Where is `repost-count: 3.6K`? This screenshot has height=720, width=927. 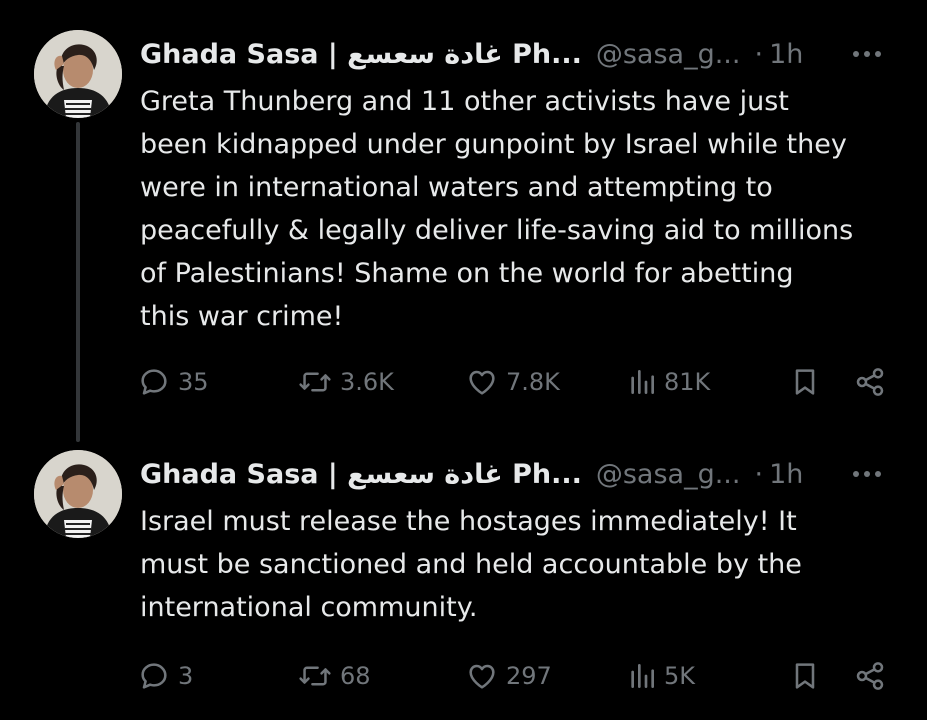
repost-count: 3.6K is located at coordinates (367, 382).